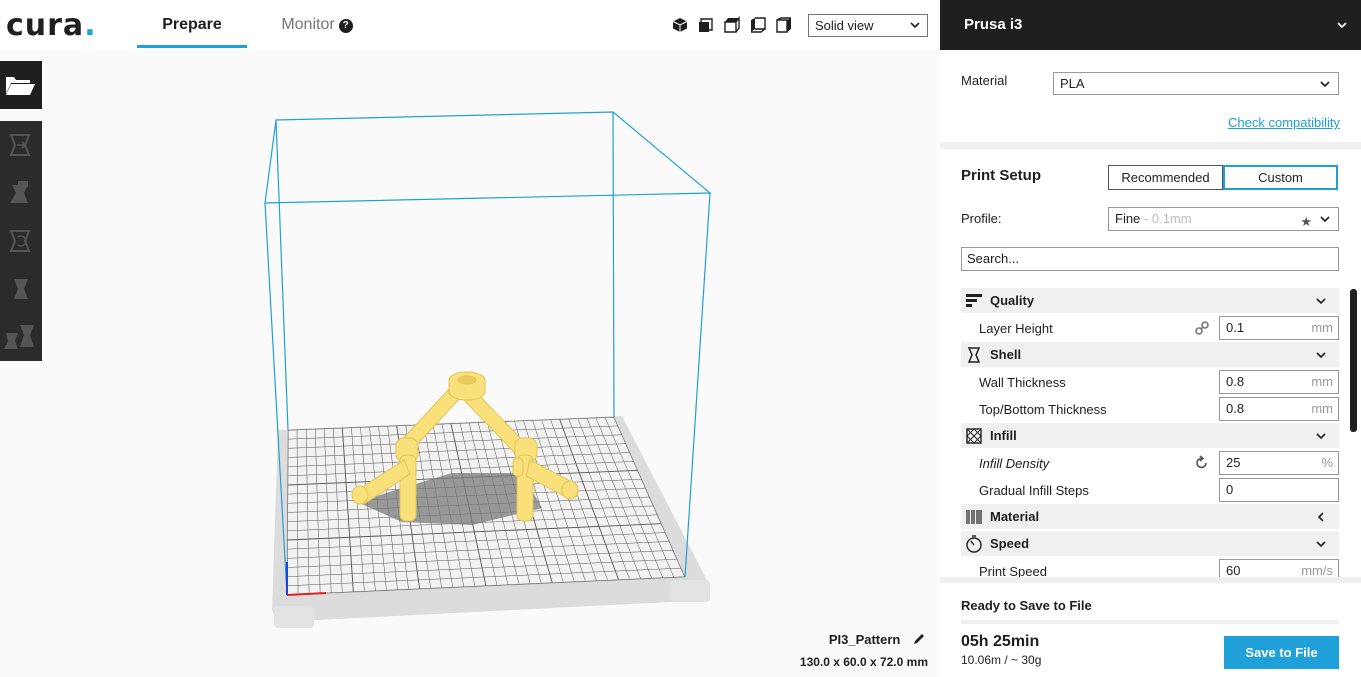 Image resolution: width=1361 pixels, height=677 pixels. I want to click on per-model-settings-icon, so click(19, 337).